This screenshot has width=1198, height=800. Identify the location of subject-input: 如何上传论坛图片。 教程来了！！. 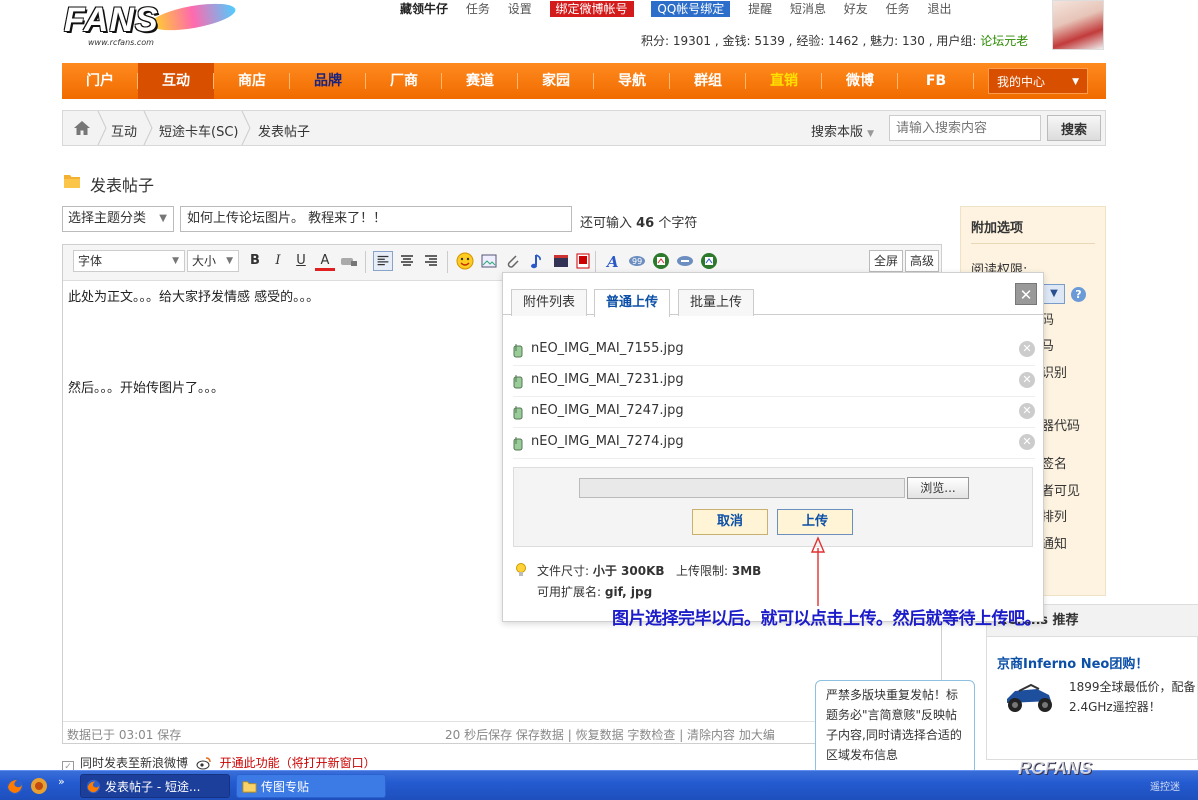
(376, 219).